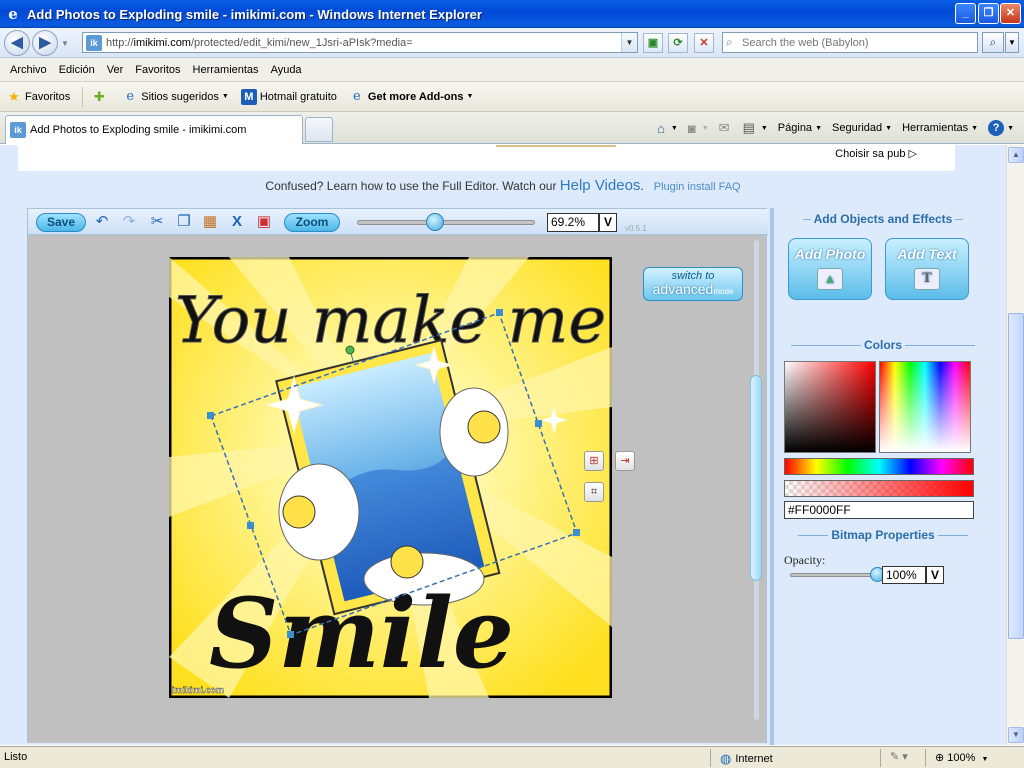 The height and width of the screenshot is (768, 1024). What do you see at coordinates (175, 97) in the screenshot?
I see `fav-sitios-sugeridos: e Sitios sugeridos ▼` at bounding box center [175, 97].